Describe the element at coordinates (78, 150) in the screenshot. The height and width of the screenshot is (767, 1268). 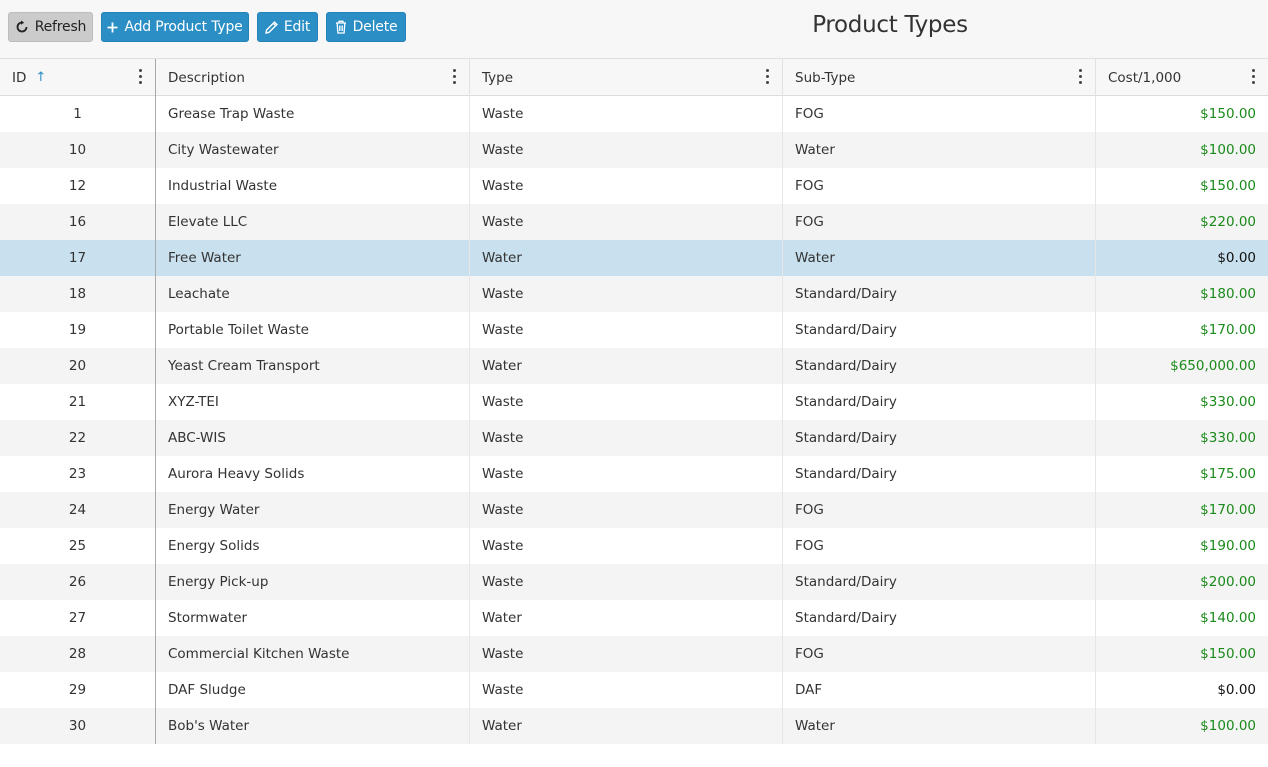
I see `cell-id: 10` at that location.